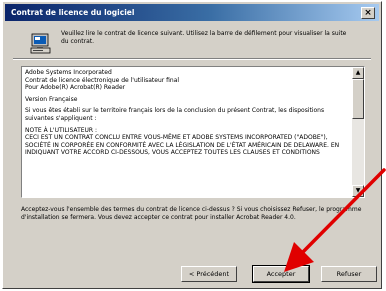 This screenshot has width=386, height=291. Describe the element at coordinates (209, 274) in the screenshot. I see `previous-button: < Précédent` at that location.